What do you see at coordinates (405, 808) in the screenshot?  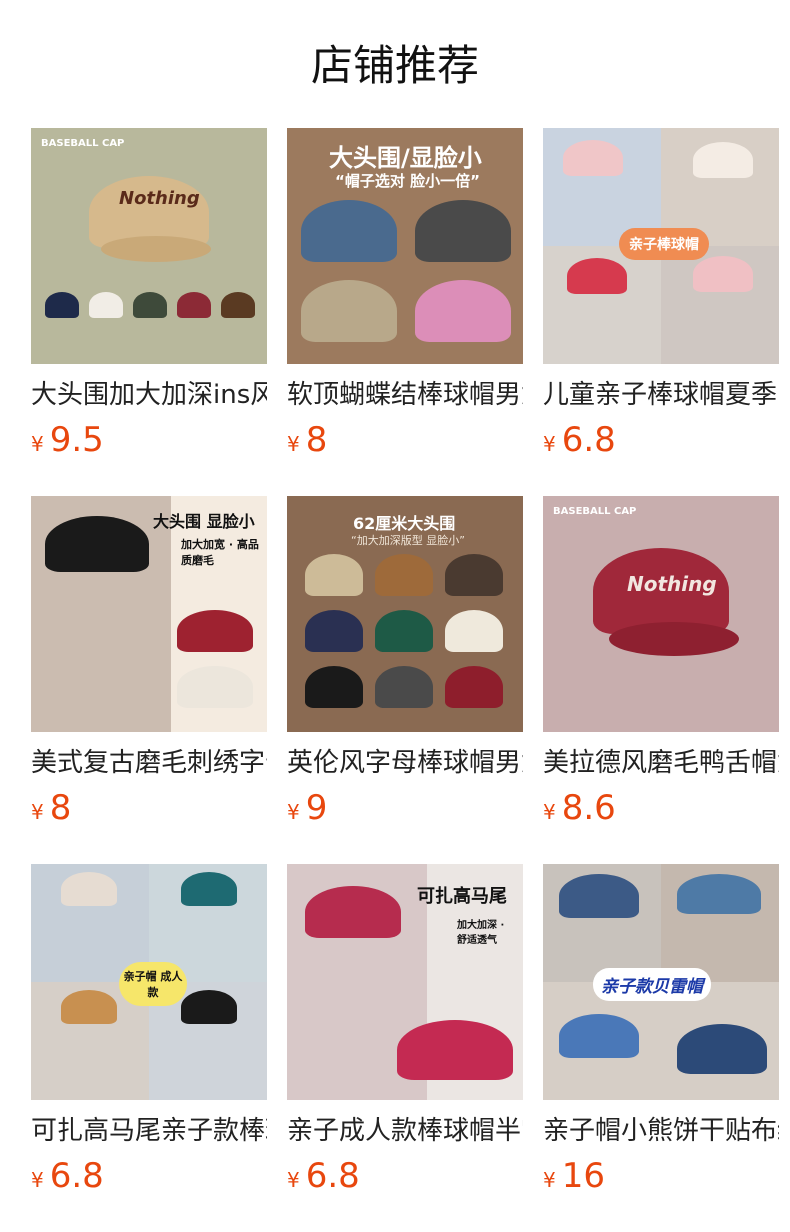 I see `product-price: ¥9` at bounding box center [405, 808].